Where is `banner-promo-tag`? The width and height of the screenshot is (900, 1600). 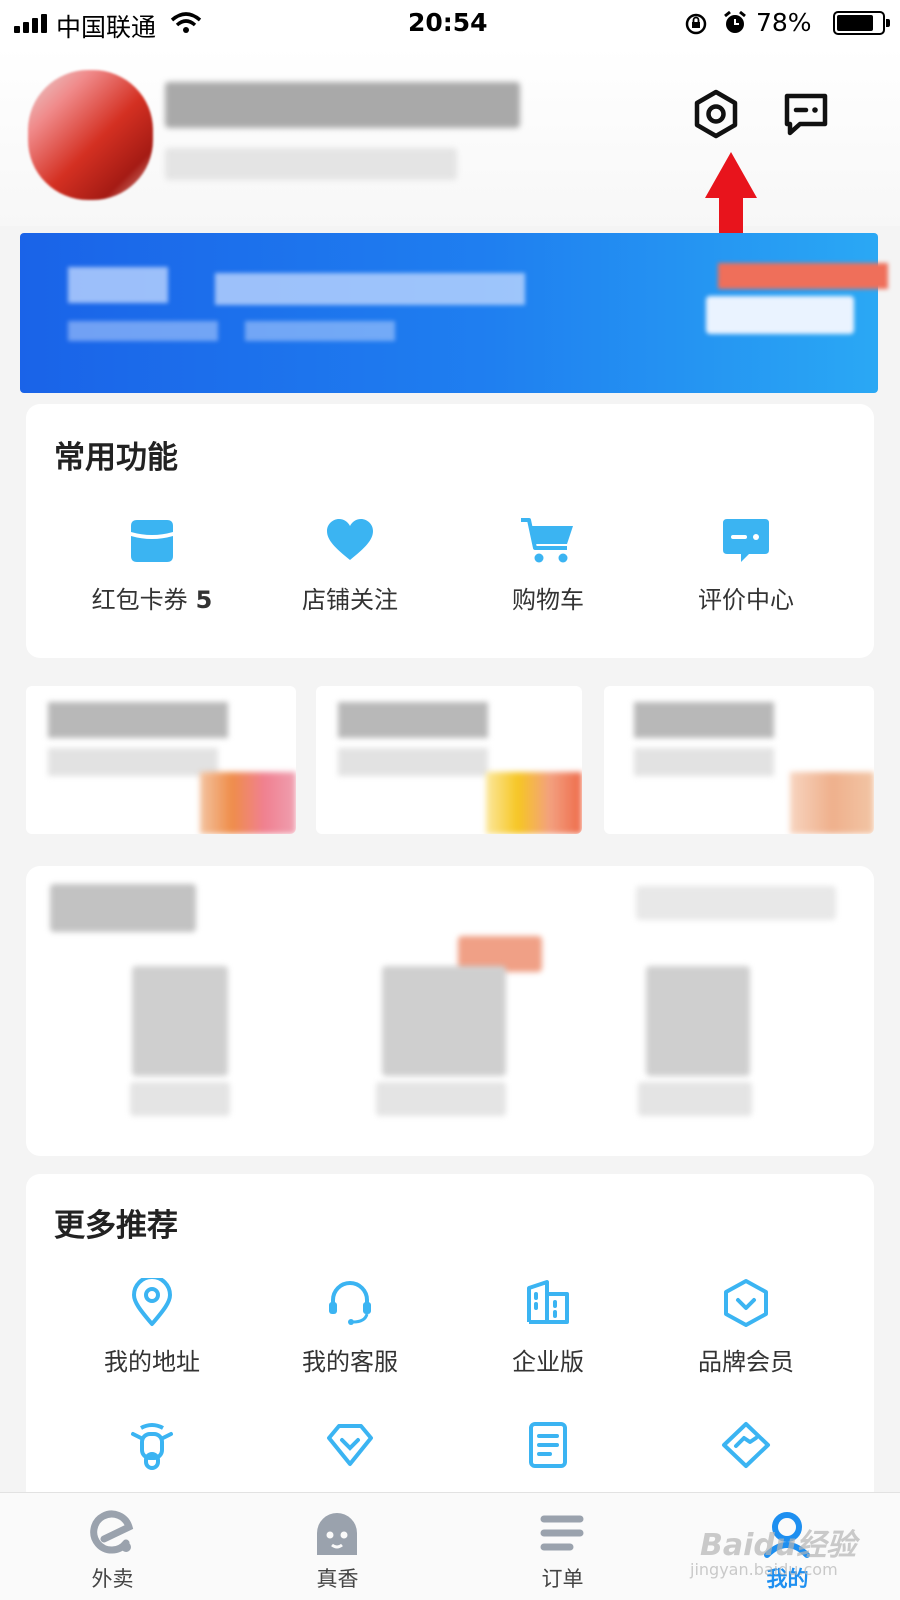
banner-promo-tag is located at coordinates (803, 276).